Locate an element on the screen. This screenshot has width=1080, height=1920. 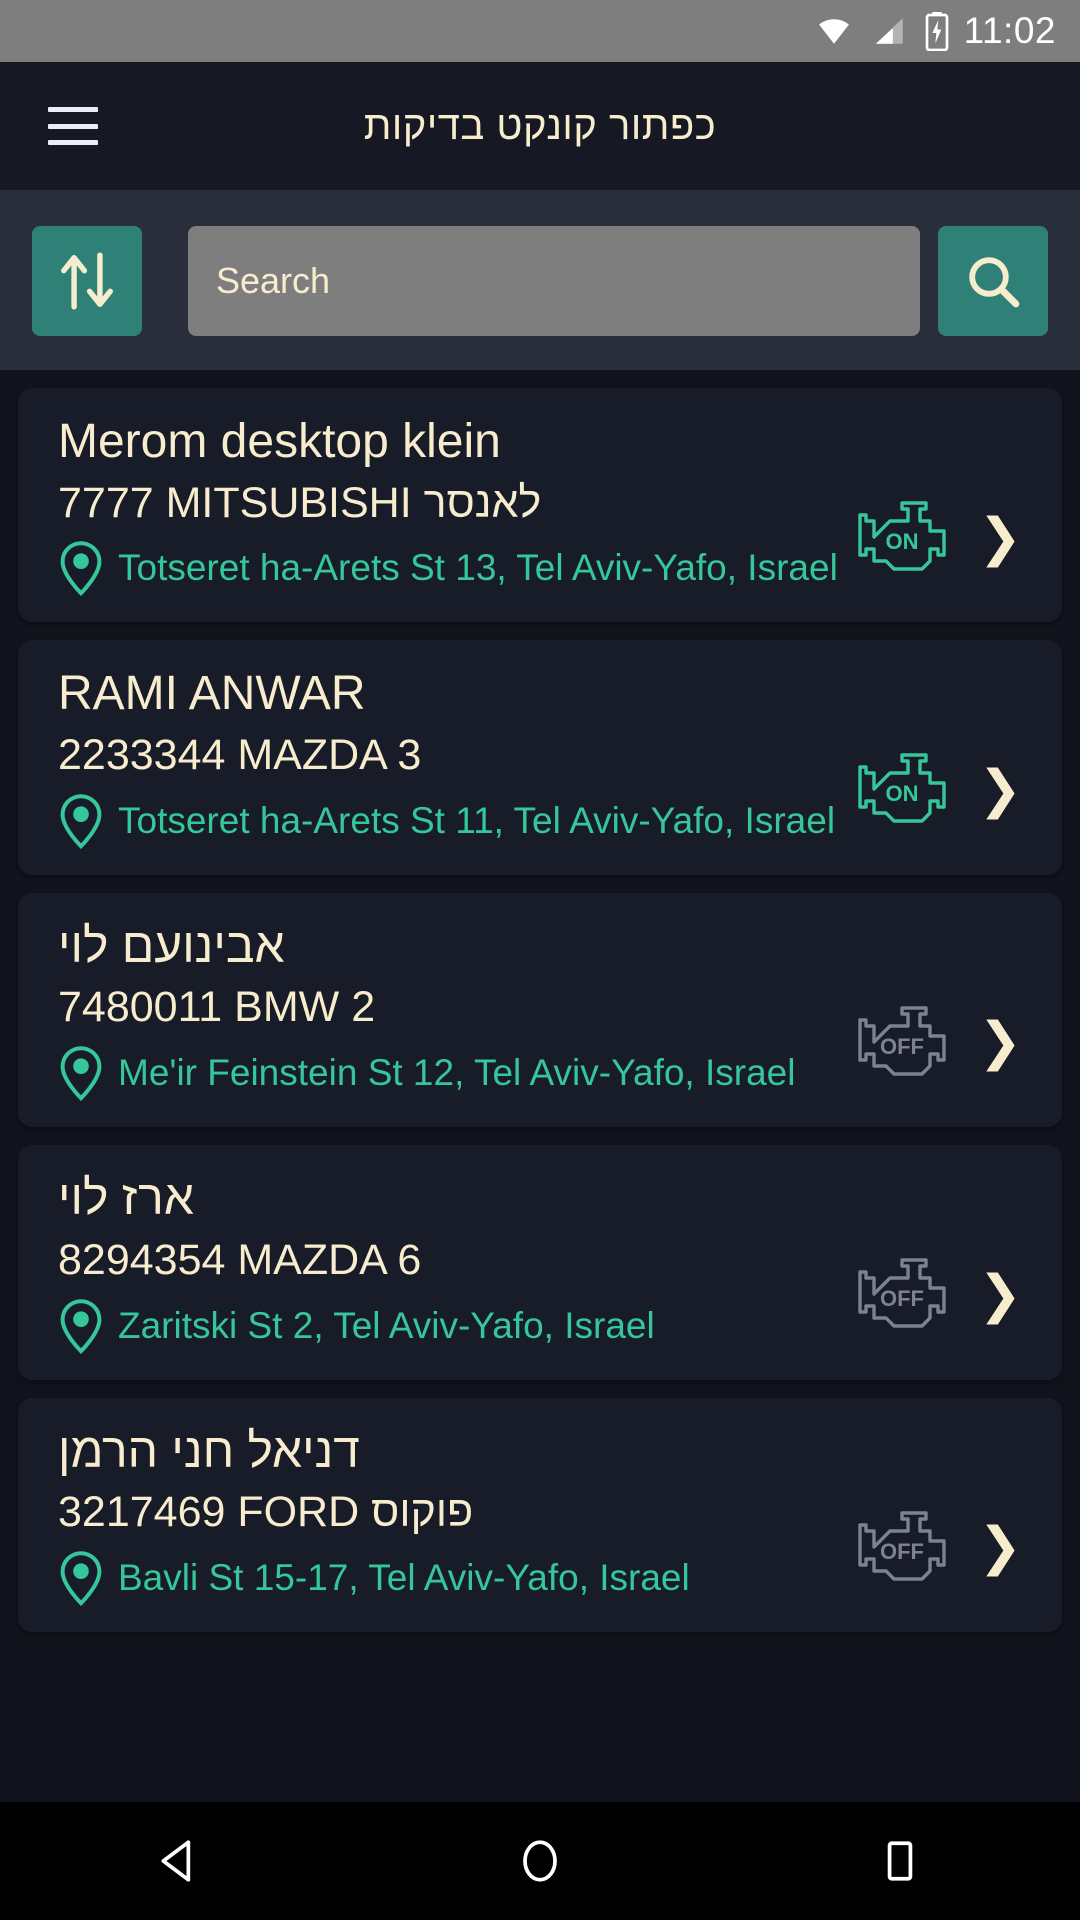
sort-button-container is located at coordinates (87, 281).